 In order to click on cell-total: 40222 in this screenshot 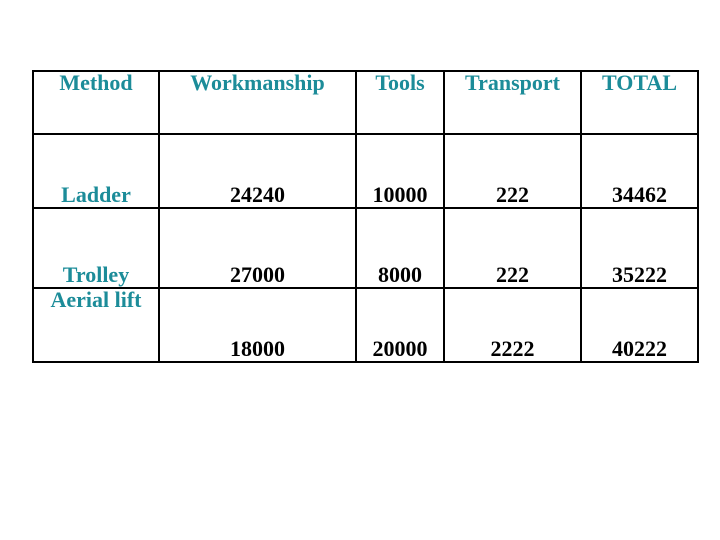, I will do `click(639, 325)`.